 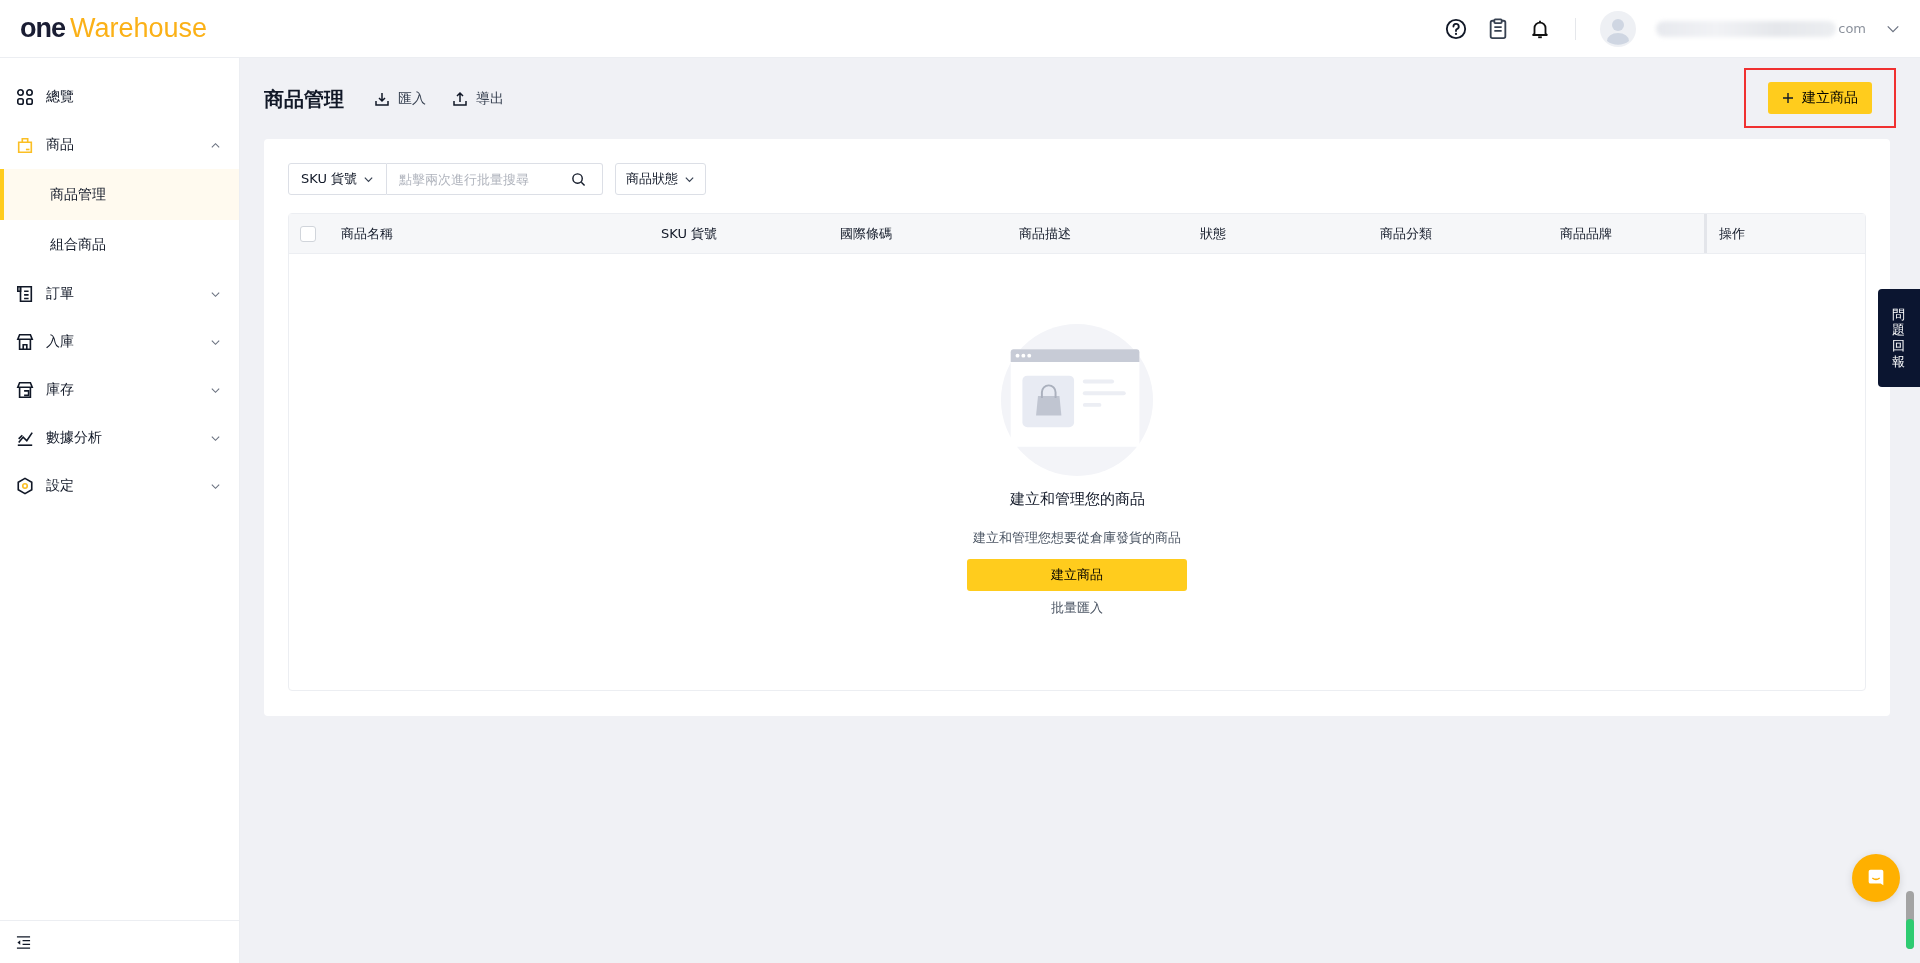 What do you see at coordinates (114, 28) in the screenshot?
I see `logo: one Warehouse` at bounding box center [114, 28].